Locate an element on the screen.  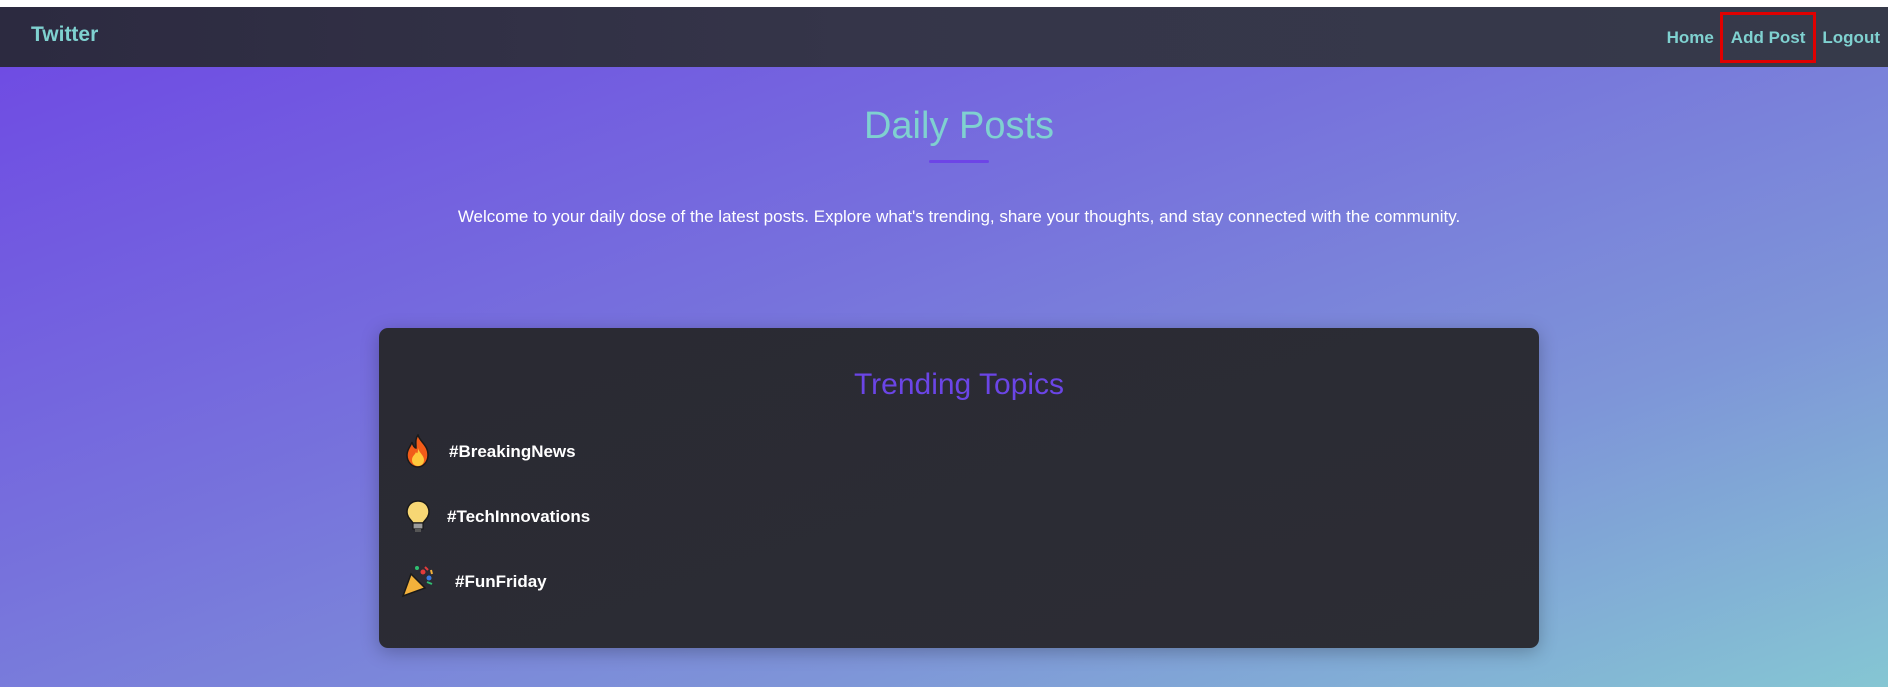
trending-topic-item: #TechInnovations is located at coordinates (495, 516).